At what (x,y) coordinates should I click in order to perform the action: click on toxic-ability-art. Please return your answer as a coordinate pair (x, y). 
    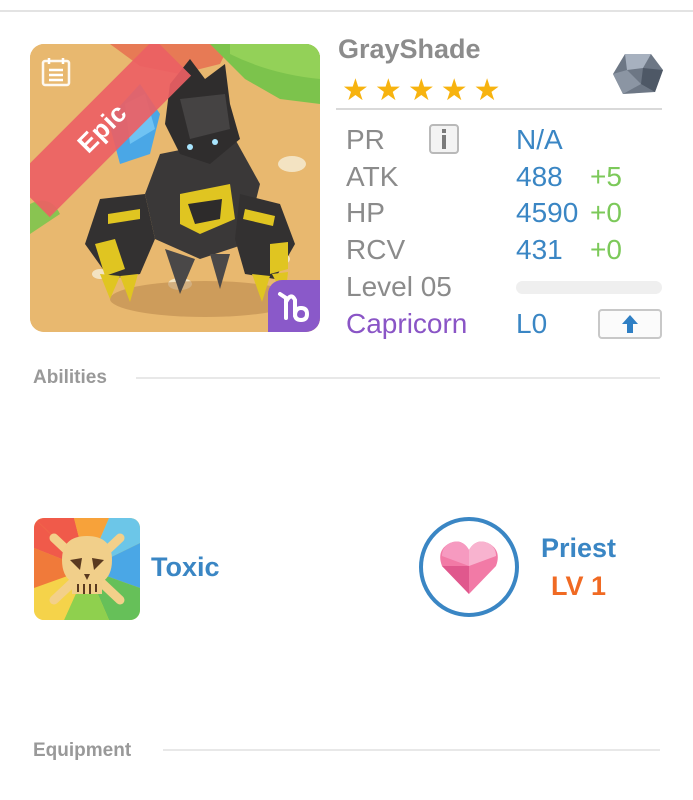
    Looking at the image, I should click on (87, 569).